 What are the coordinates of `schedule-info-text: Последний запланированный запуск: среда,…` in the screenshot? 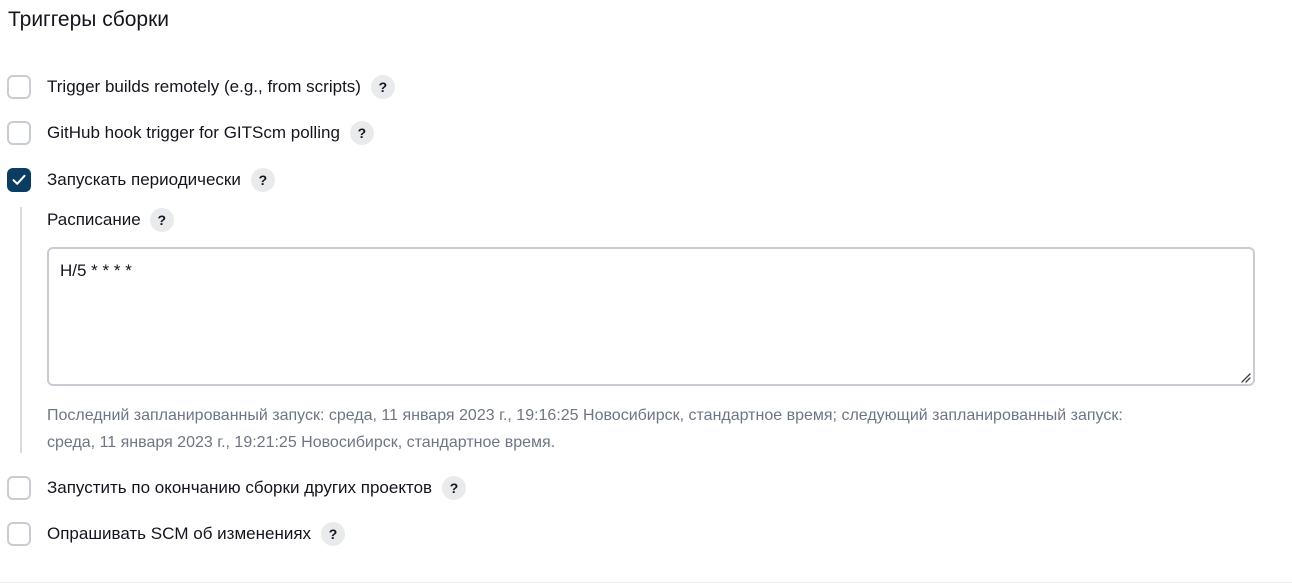 It's located at (642, 429).